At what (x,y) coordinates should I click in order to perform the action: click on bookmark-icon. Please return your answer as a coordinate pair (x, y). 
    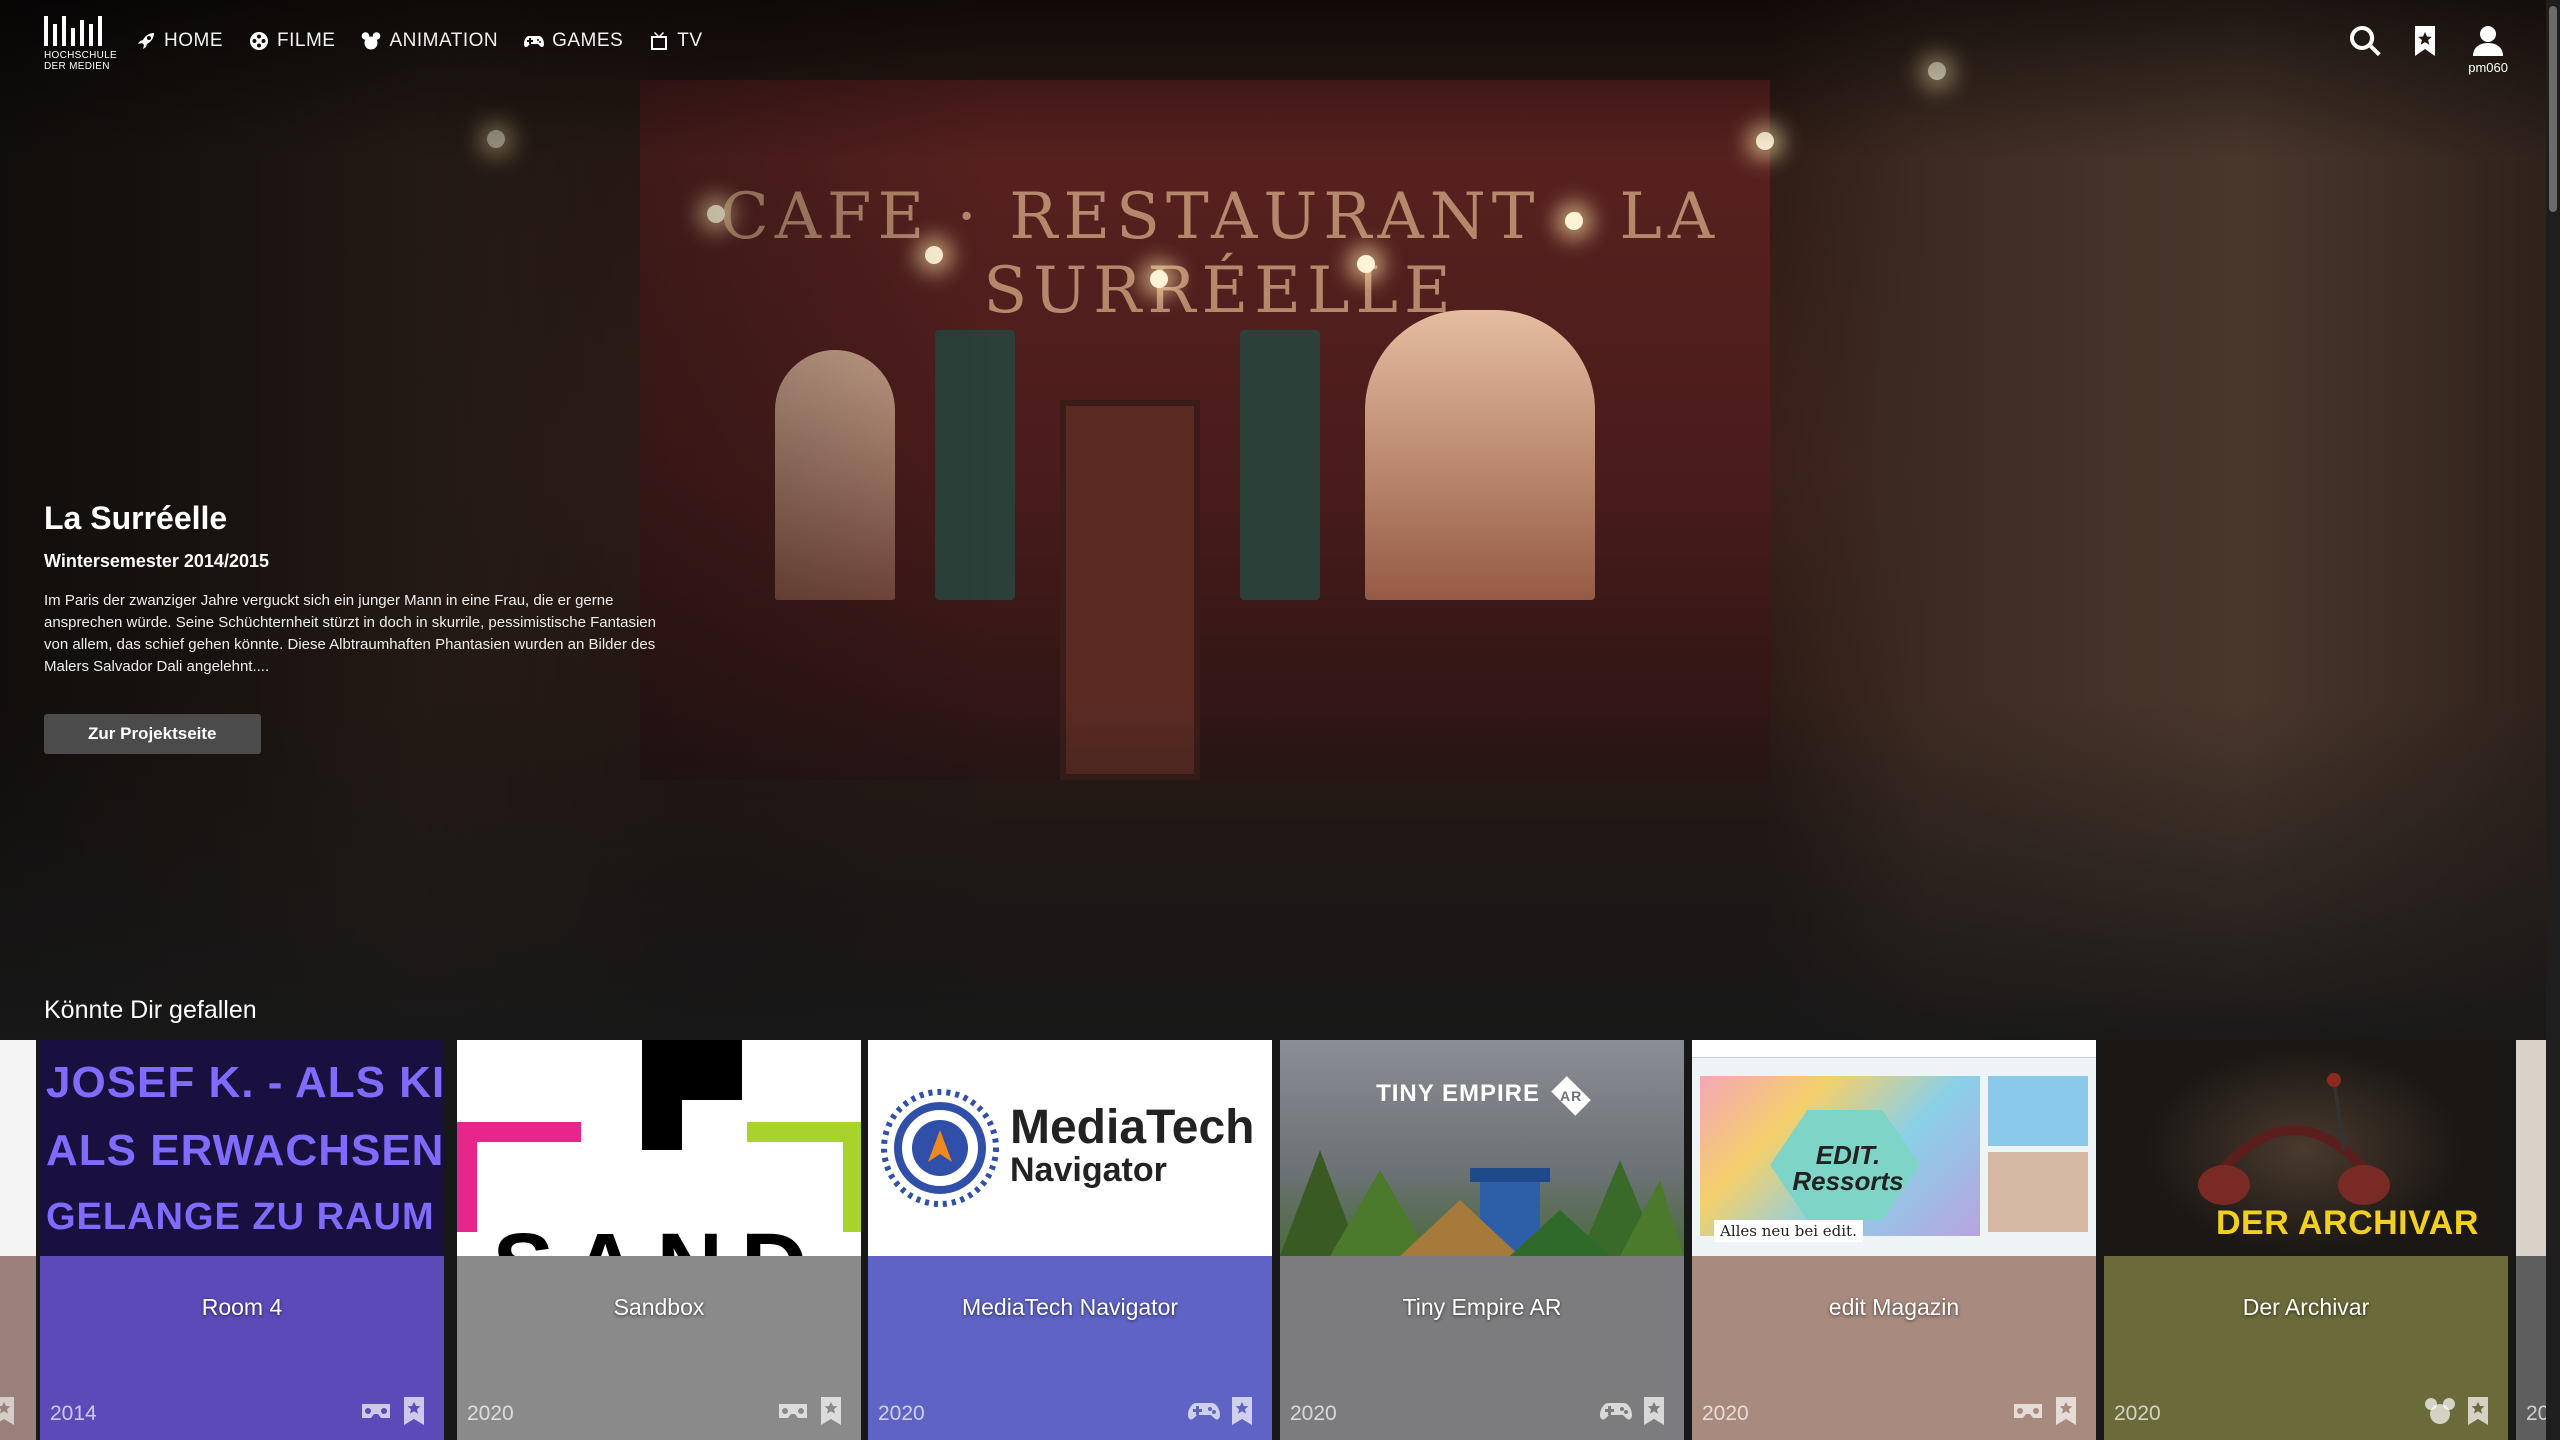
    Looking at the image, I should click on (2425, 41).